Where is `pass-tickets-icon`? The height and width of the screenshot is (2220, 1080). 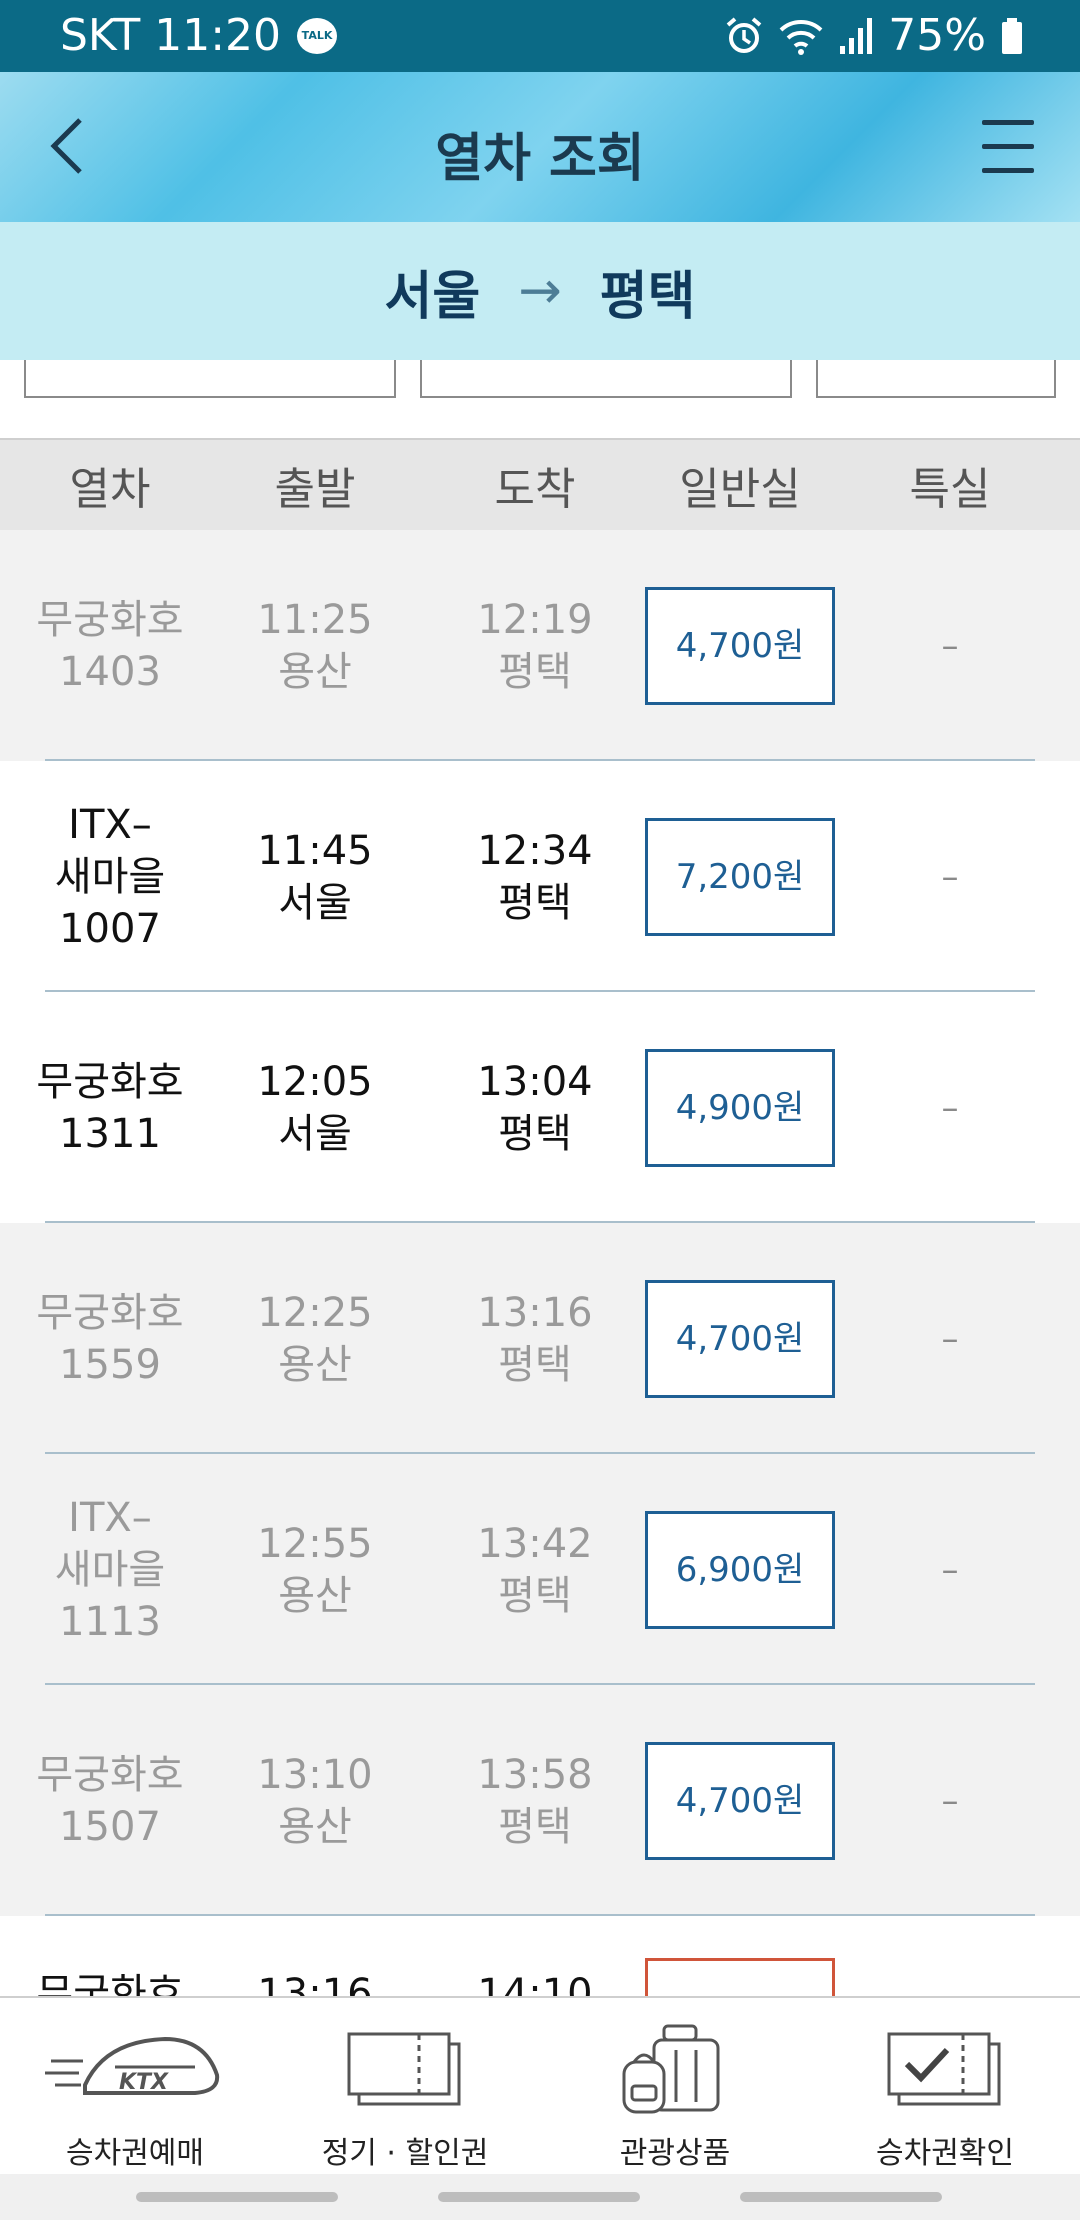
pass-tickets-icon is located at coordinates (405, 2070).